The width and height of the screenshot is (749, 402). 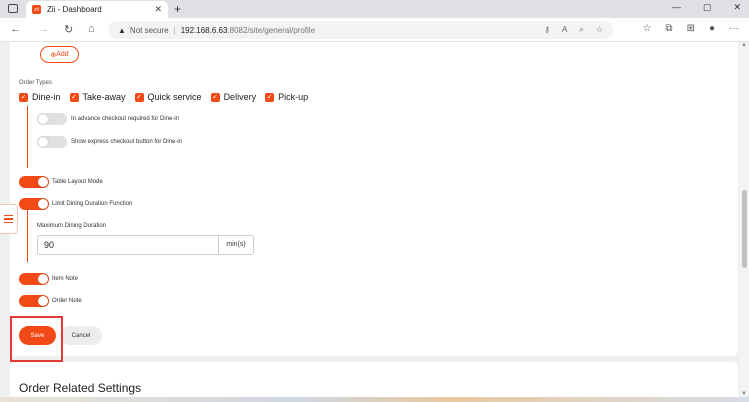 I want to click on warning-icon: ▲, so click(x=122, y=30).